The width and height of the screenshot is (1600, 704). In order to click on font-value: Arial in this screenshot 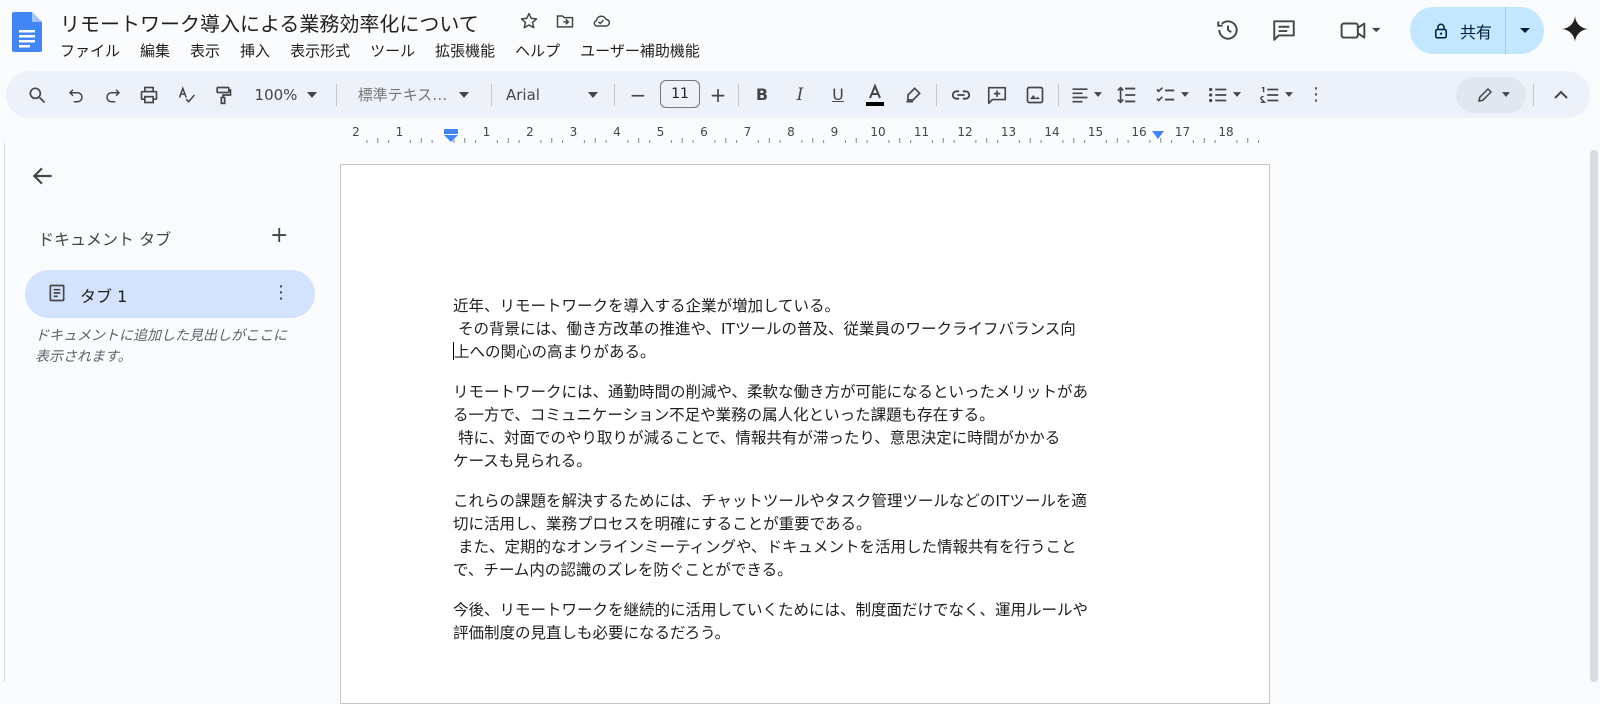, I will do `click(523, 94)`.